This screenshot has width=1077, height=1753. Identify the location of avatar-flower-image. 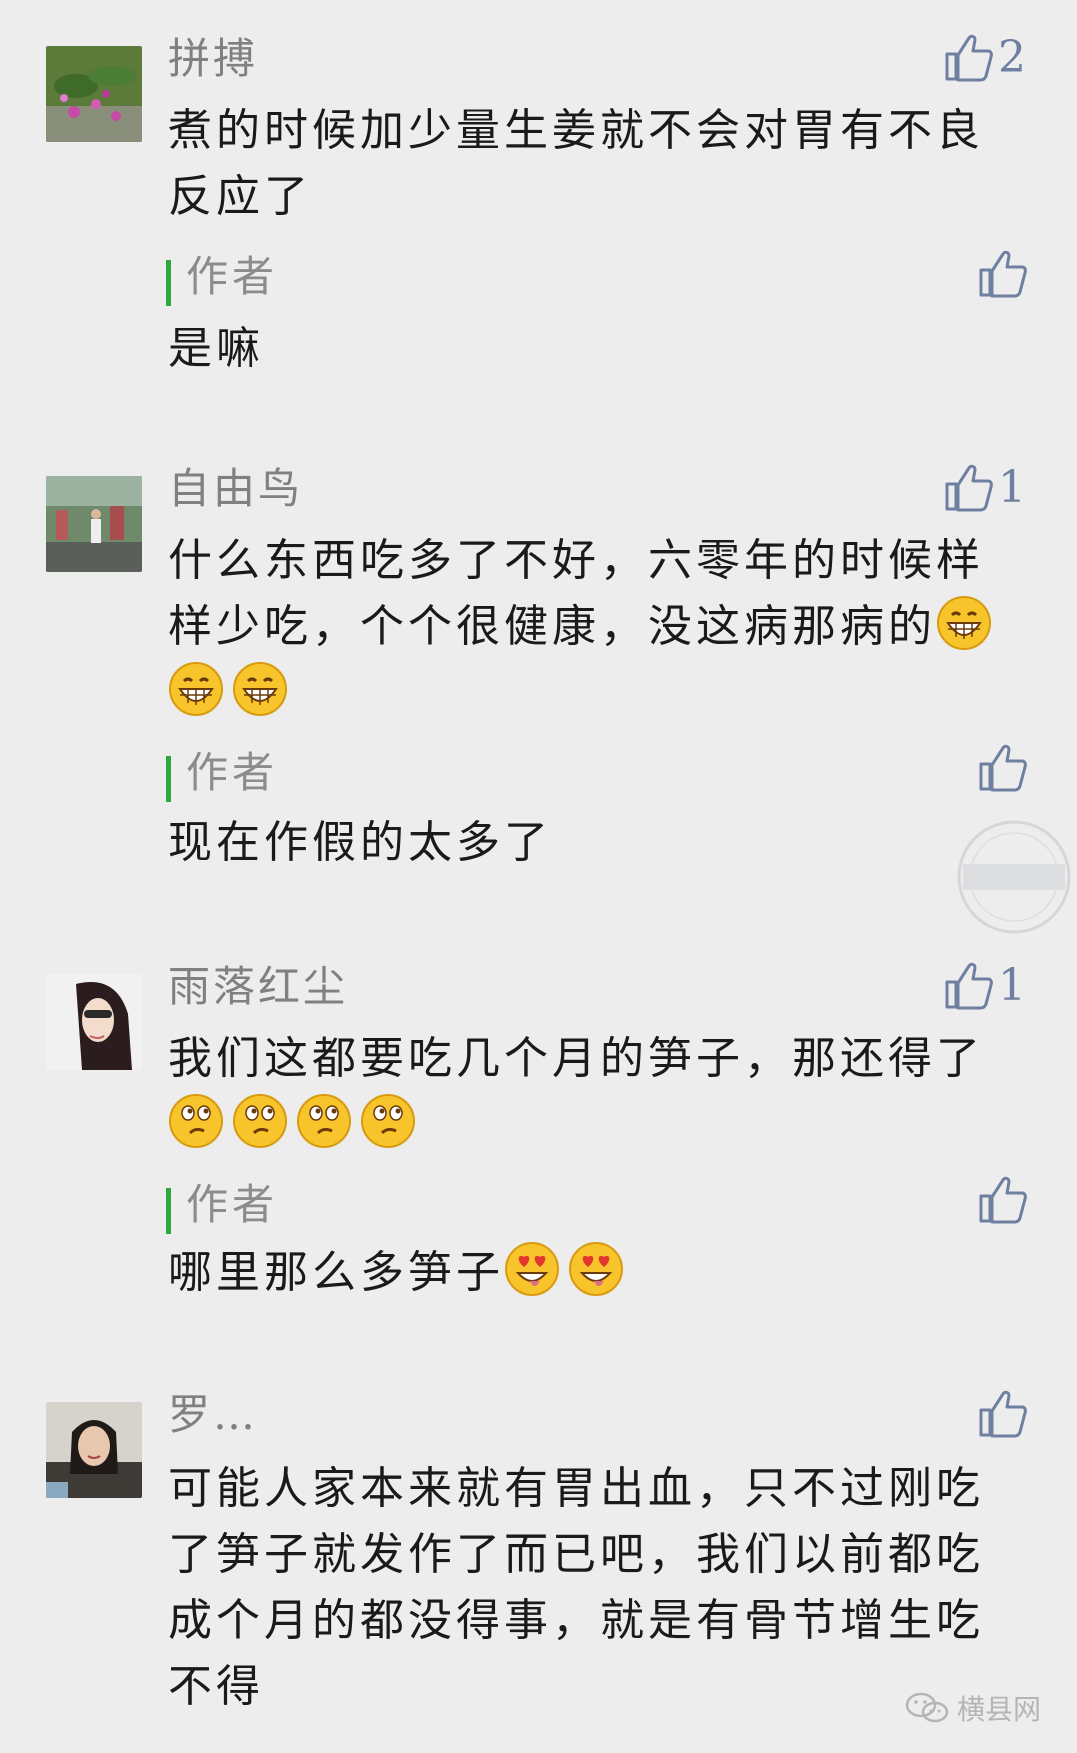
(94, 94).